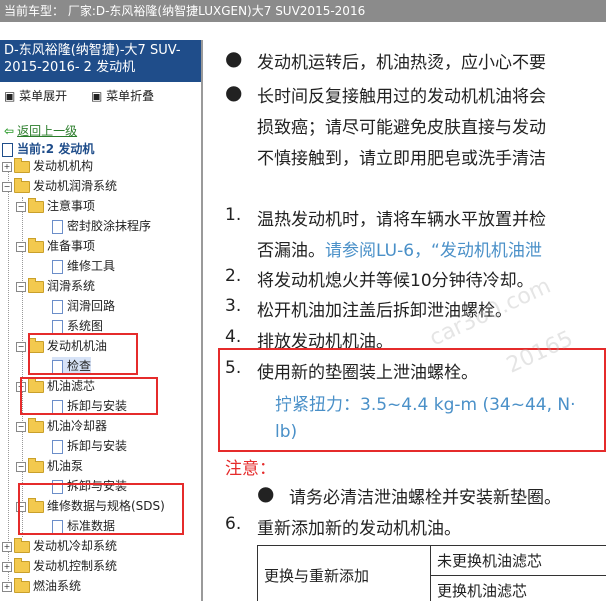  I want to click on tree-node-cooling: + 发动机冷却系统, so click(59, 546).